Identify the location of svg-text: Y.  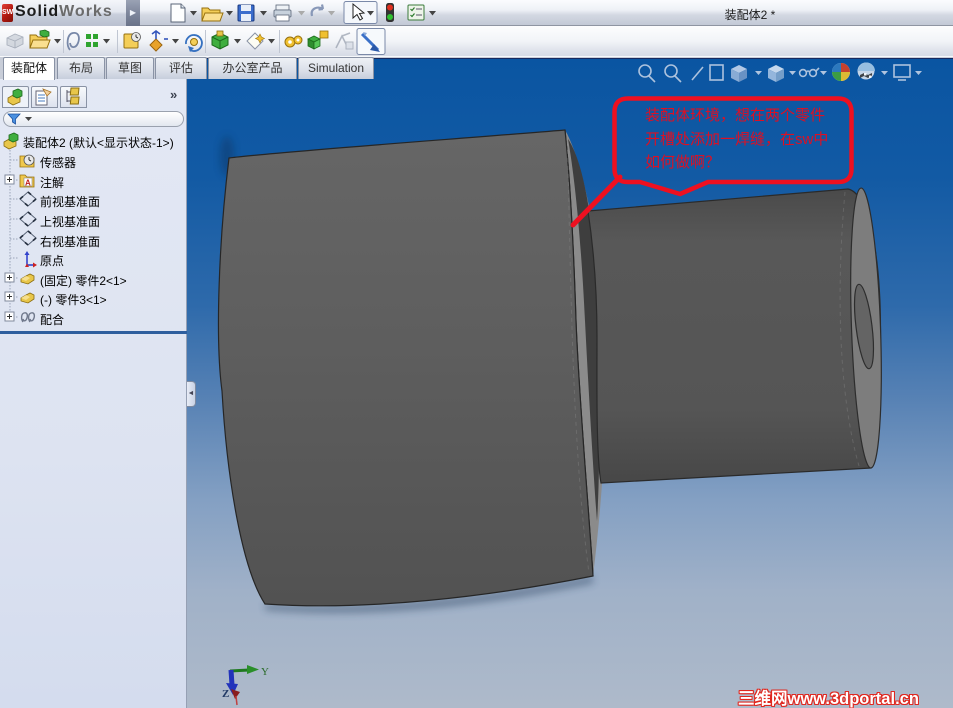
(265, 672).